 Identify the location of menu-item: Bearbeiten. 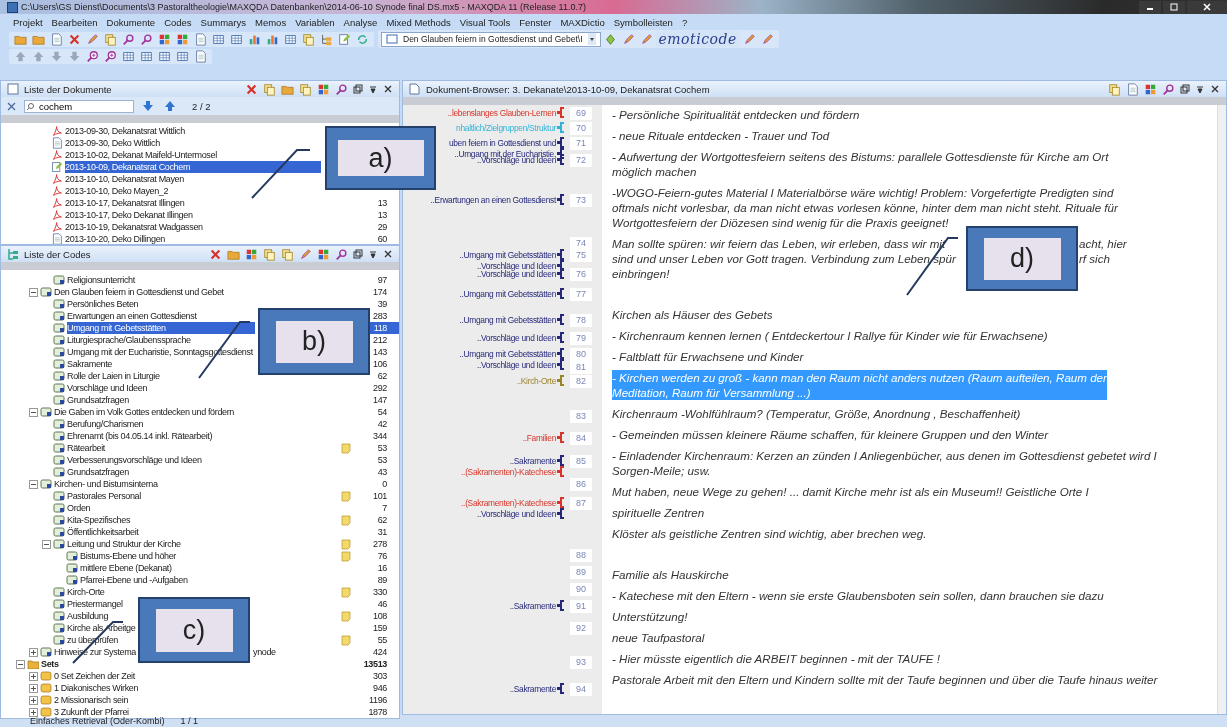
(75, 22).